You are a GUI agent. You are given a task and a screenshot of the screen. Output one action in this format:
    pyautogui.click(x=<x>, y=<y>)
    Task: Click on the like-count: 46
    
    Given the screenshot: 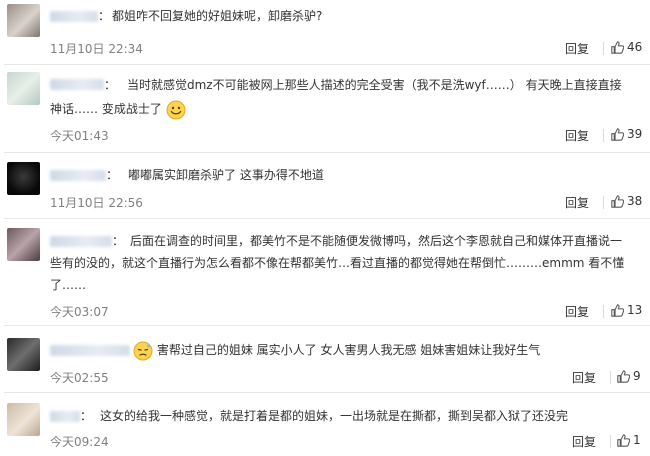 What is the action you would take?
    pyautogui.click(x=635, y=47)
    